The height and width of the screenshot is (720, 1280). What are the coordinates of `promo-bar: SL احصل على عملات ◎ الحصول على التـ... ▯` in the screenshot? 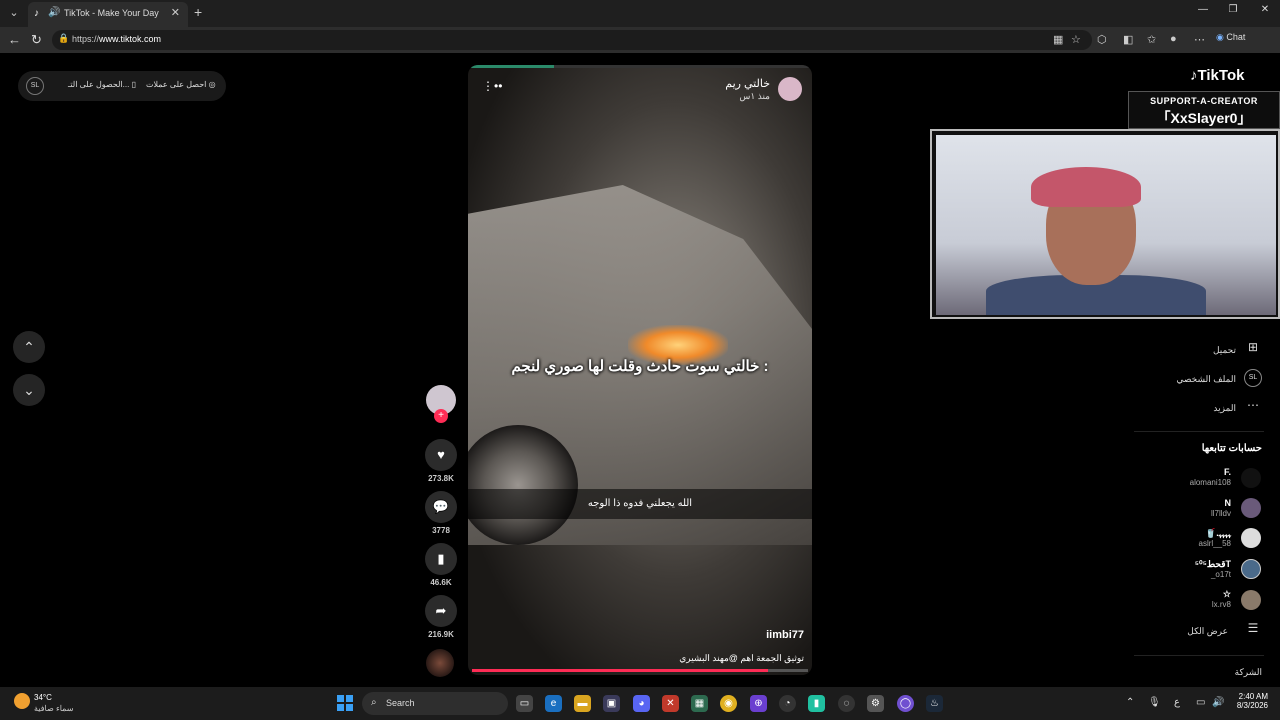 It's located at (122, 86).